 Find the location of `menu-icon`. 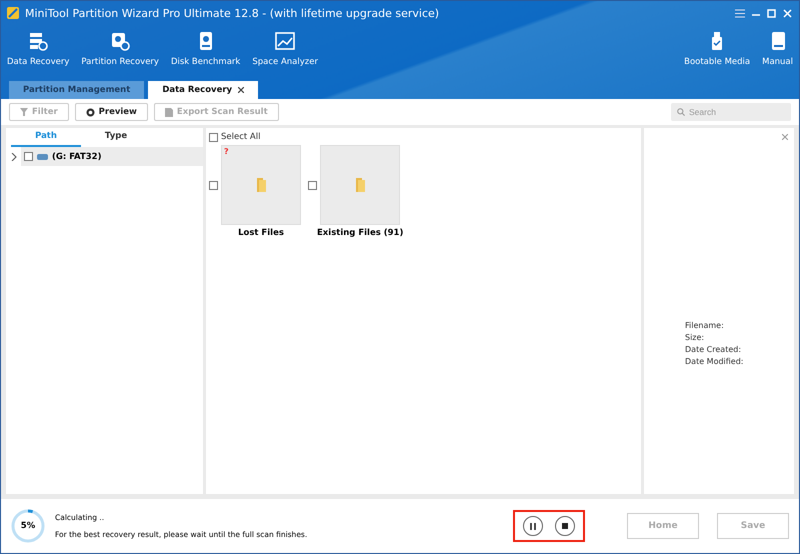

menu-icon is located at coordinates (740, 13).